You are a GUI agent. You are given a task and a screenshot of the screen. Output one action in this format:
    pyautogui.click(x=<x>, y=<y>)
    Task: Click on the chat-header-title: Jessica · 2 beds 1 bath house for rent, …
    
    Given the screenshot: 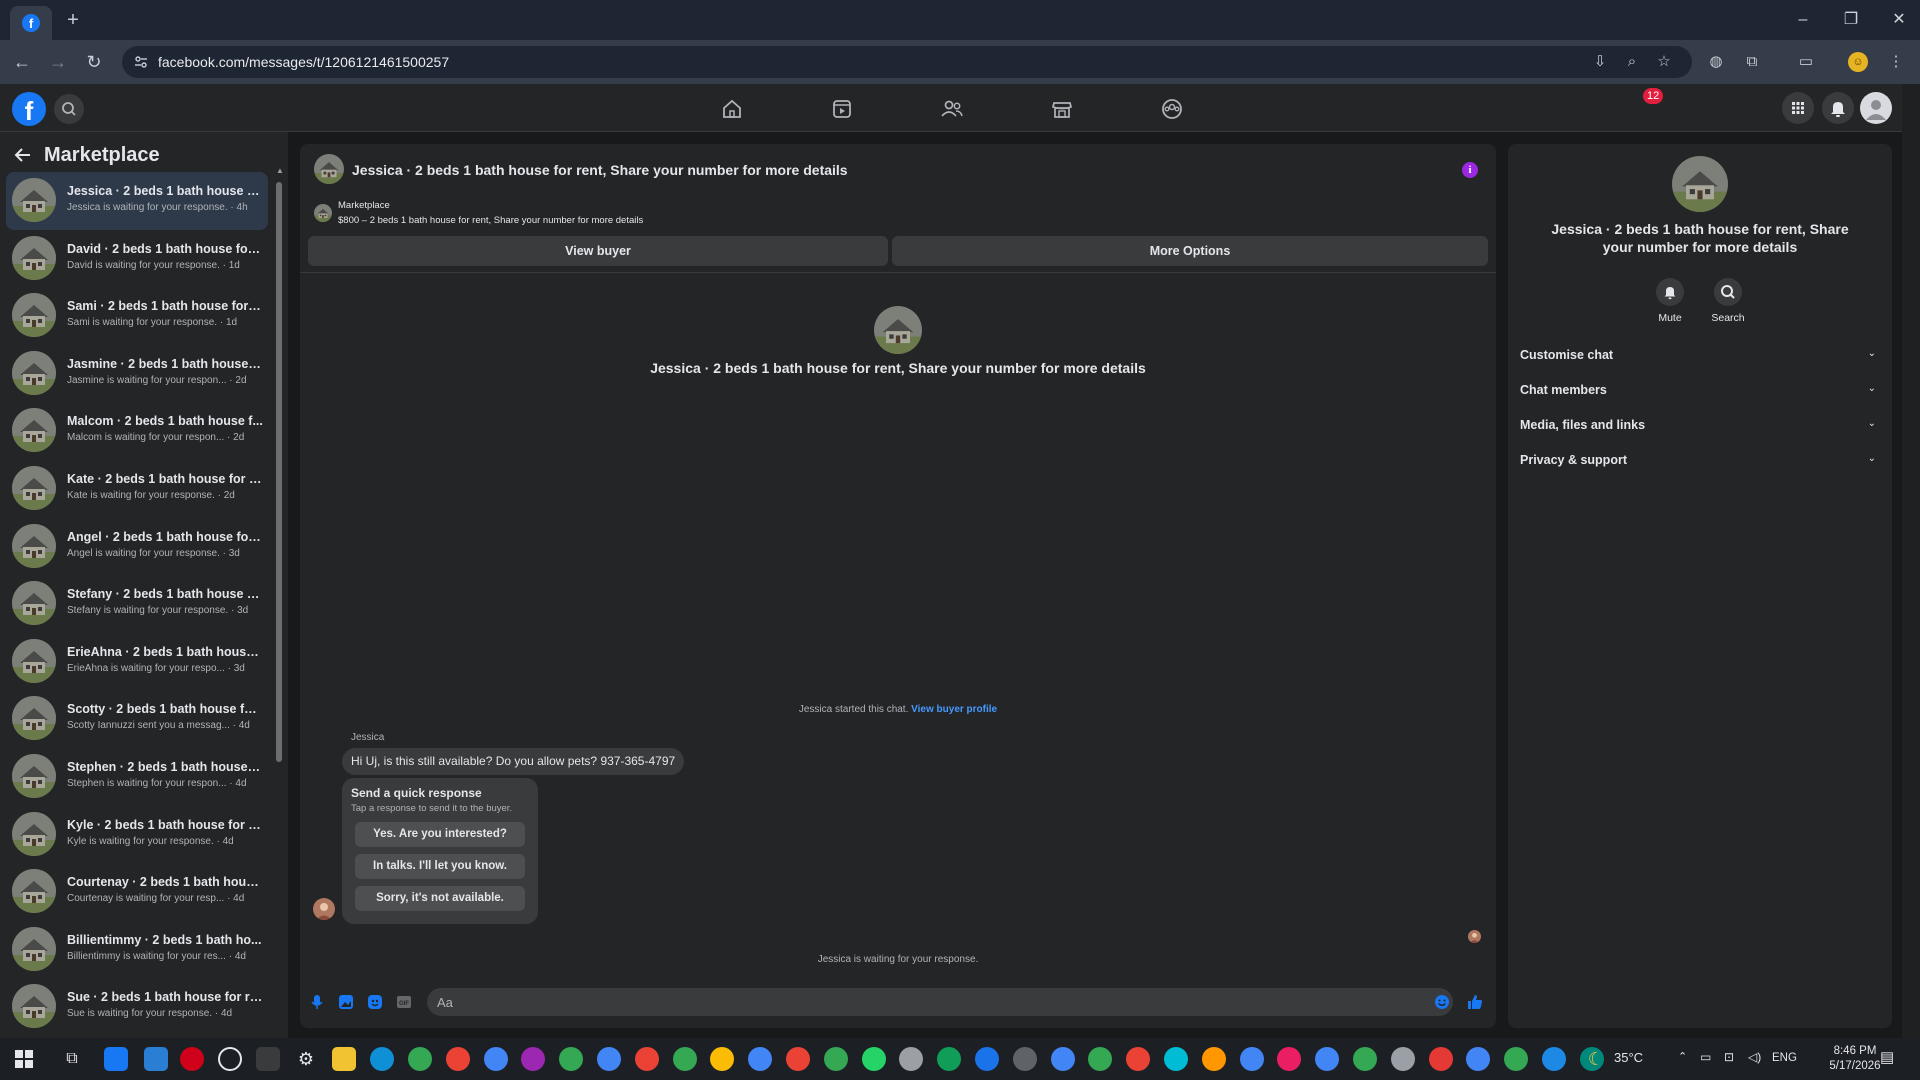 What is the action you would take?
    pyautogui.click(x=600, y=170)
    